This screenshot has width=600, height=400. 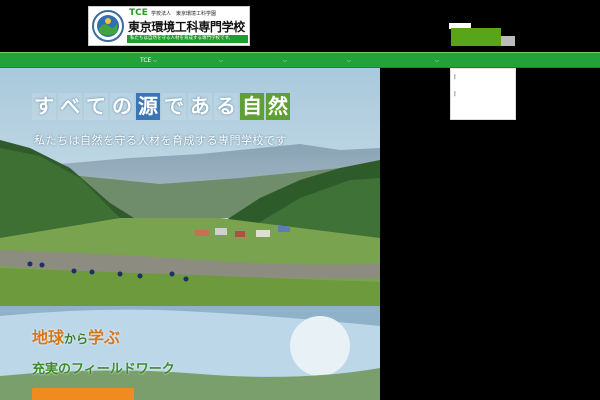 I want to click on nav-item-label: TCE, so click(x=146, y=60).